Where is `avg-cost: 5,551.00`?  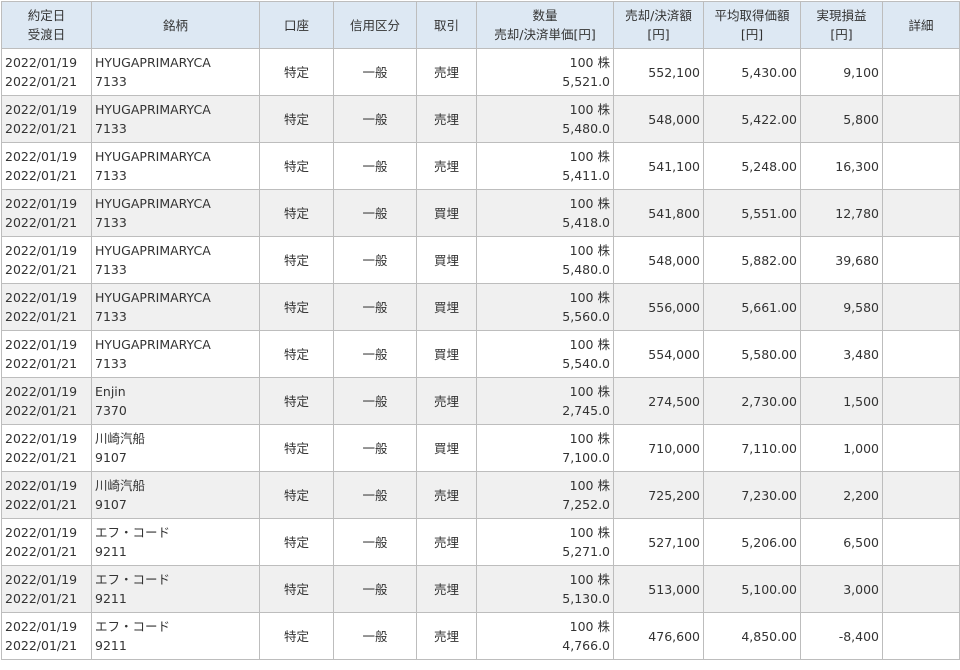 avg-cost: 5,551.00 is located at coordinates (752, 213).